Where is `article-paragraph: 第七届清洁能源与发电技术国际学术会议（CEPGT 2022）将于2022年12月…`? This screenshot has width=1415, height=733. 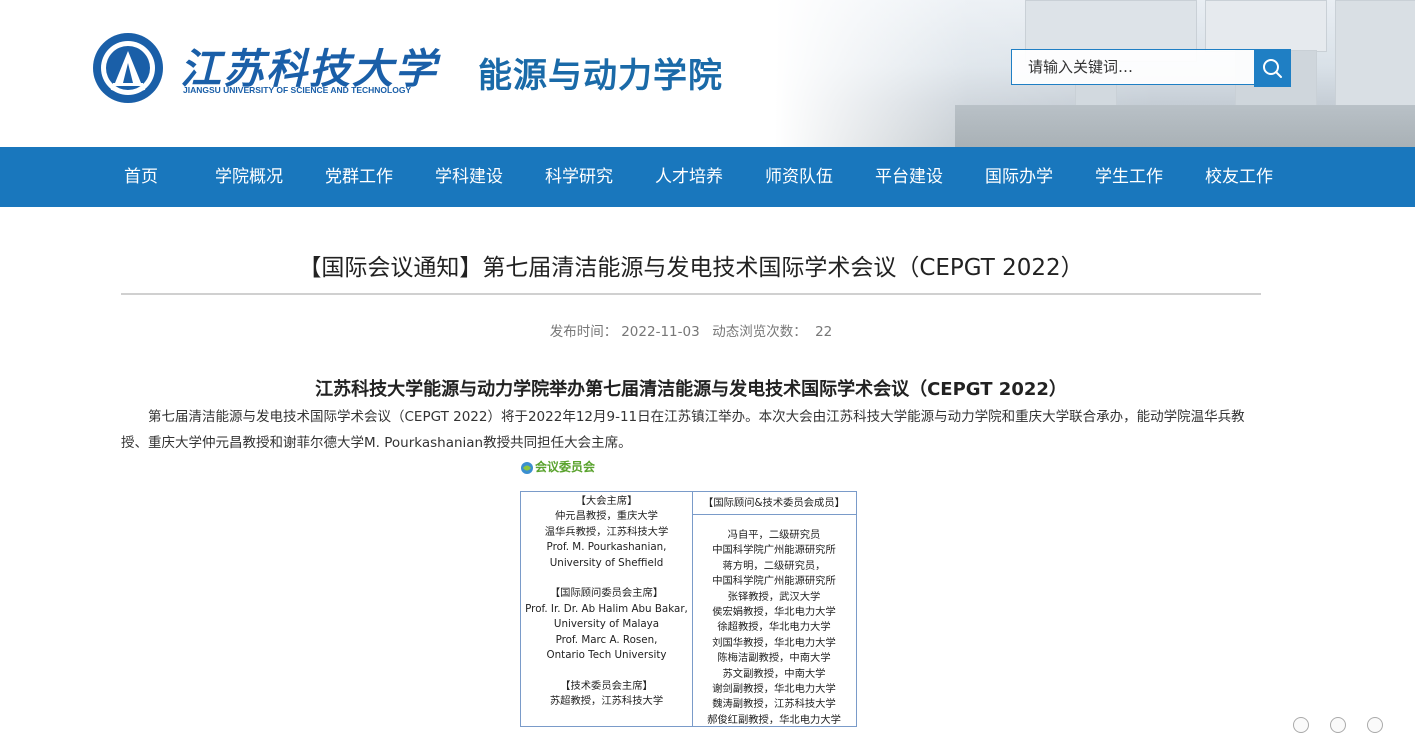 article-paragraph: 第七届清洁能源与发电技术国际学术会议（CEPGT 2022）将于2022年12月… is located at coordinates (683, 430).